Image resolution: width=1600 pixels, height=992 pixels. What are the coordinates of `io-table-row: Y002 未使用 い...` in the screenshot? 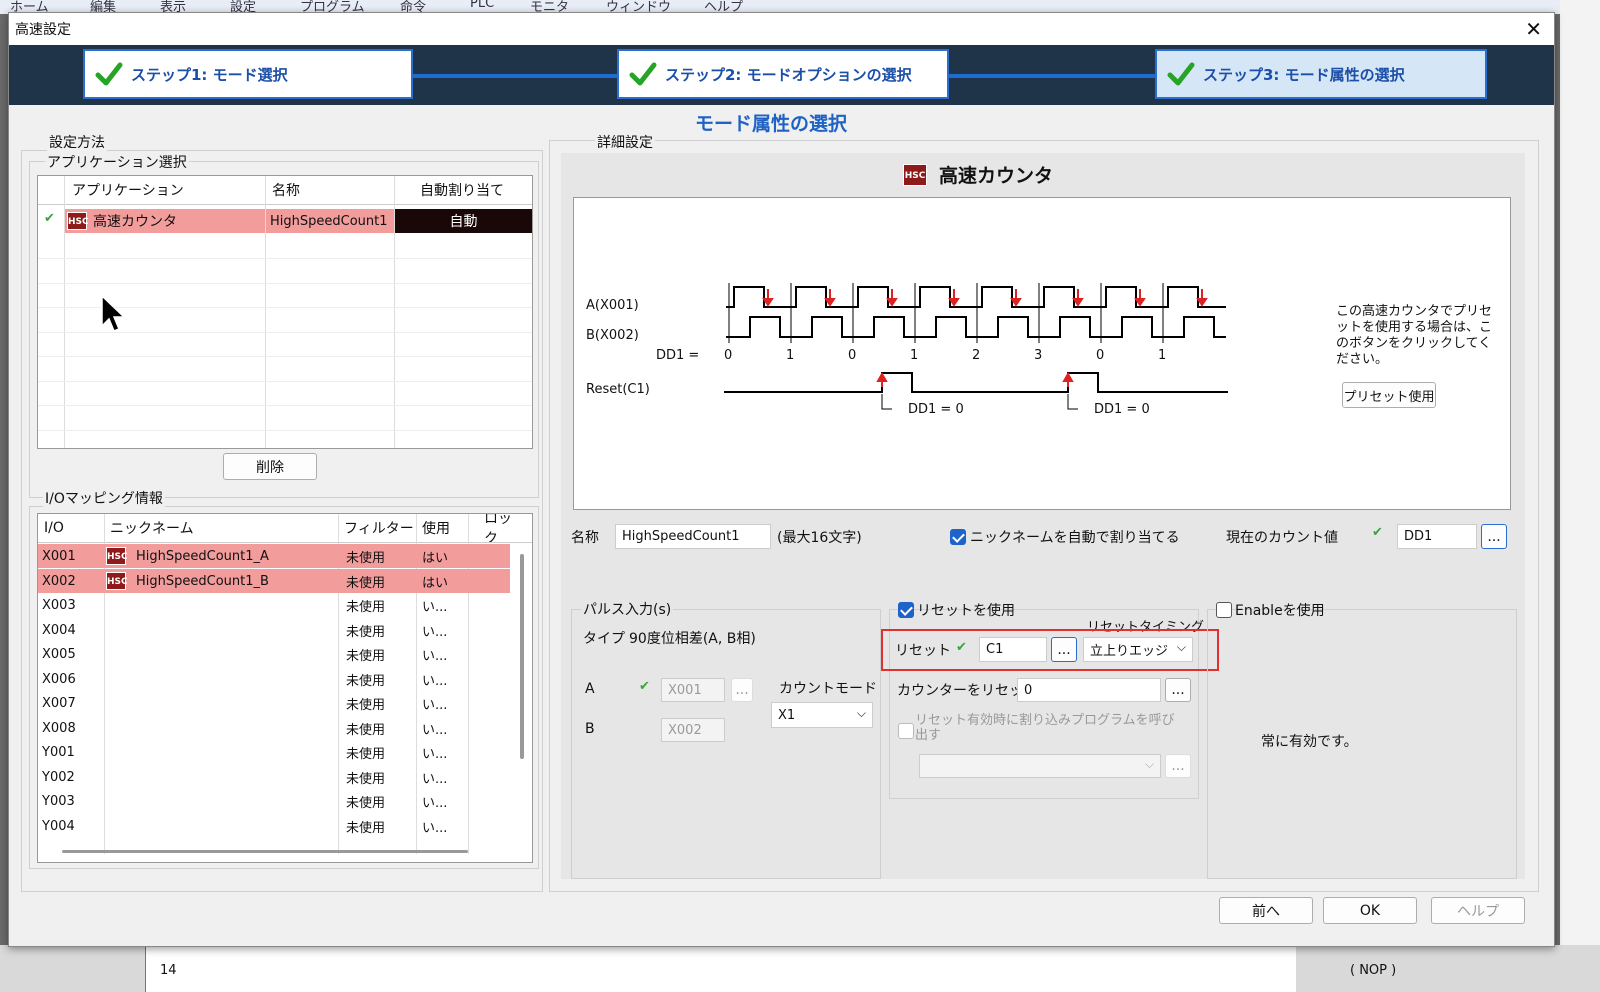 It's located at (274, 777).